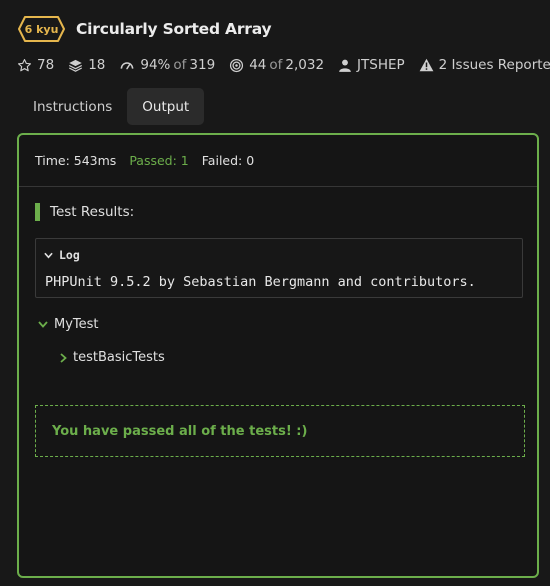  What do you see at coordinates (345, 65) in the screenshot?
I see `user-icon` at bounding box center [345, 65].